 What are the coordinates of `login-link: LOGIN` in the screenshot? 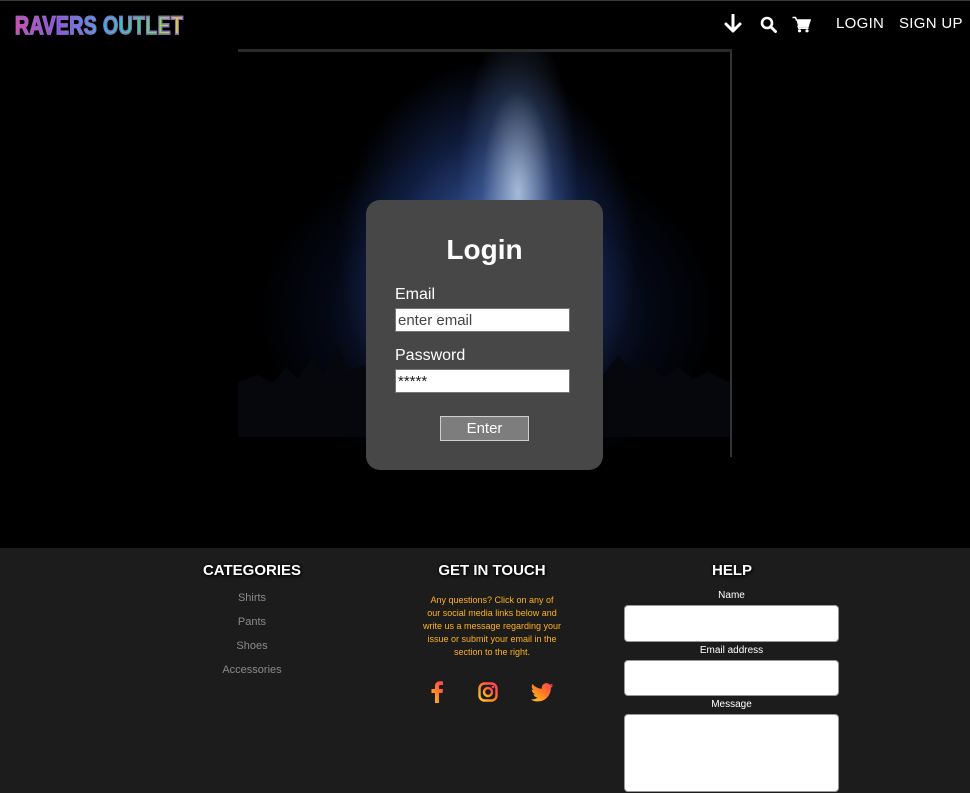 It's located at (860, 23).